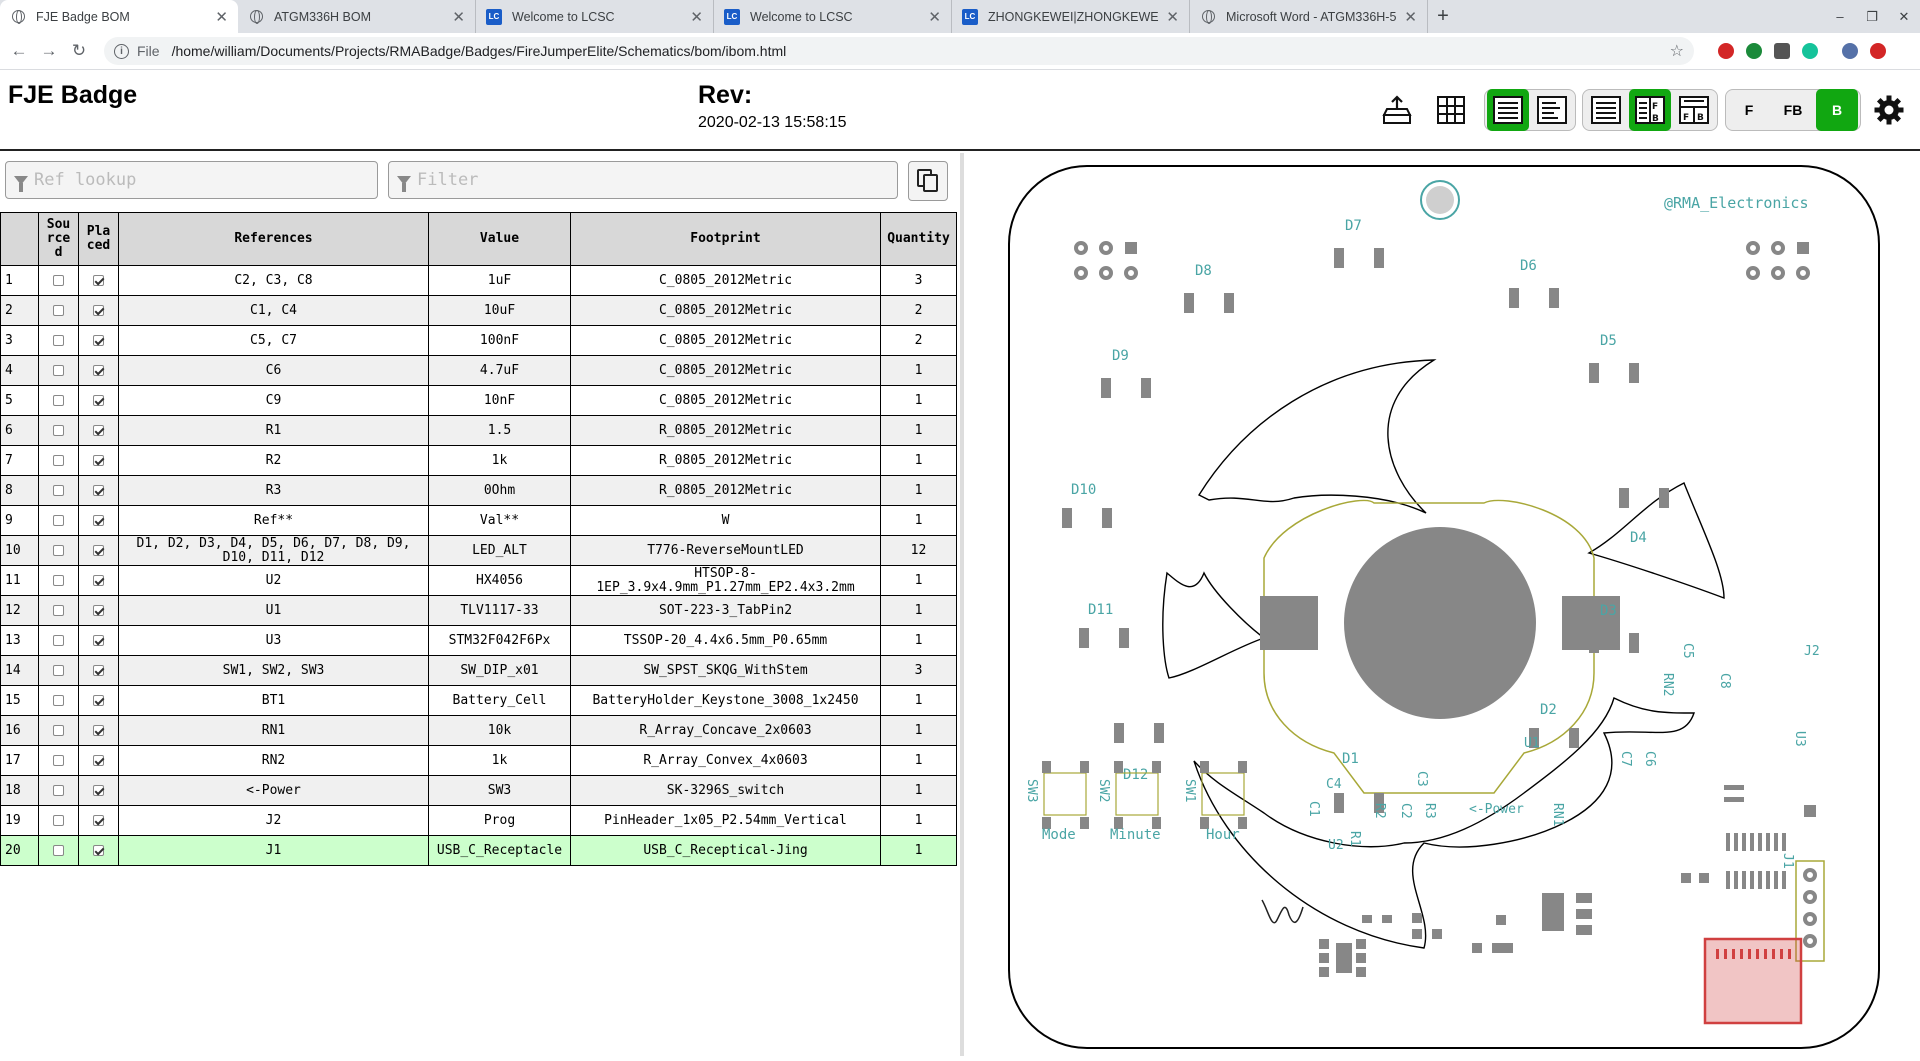 The height and width of the screenshot is (1061, 1920). What do you see at coordinates (121, 51) in the screenshot?
I see `info-icon: i` at bounding box center [121, 51].